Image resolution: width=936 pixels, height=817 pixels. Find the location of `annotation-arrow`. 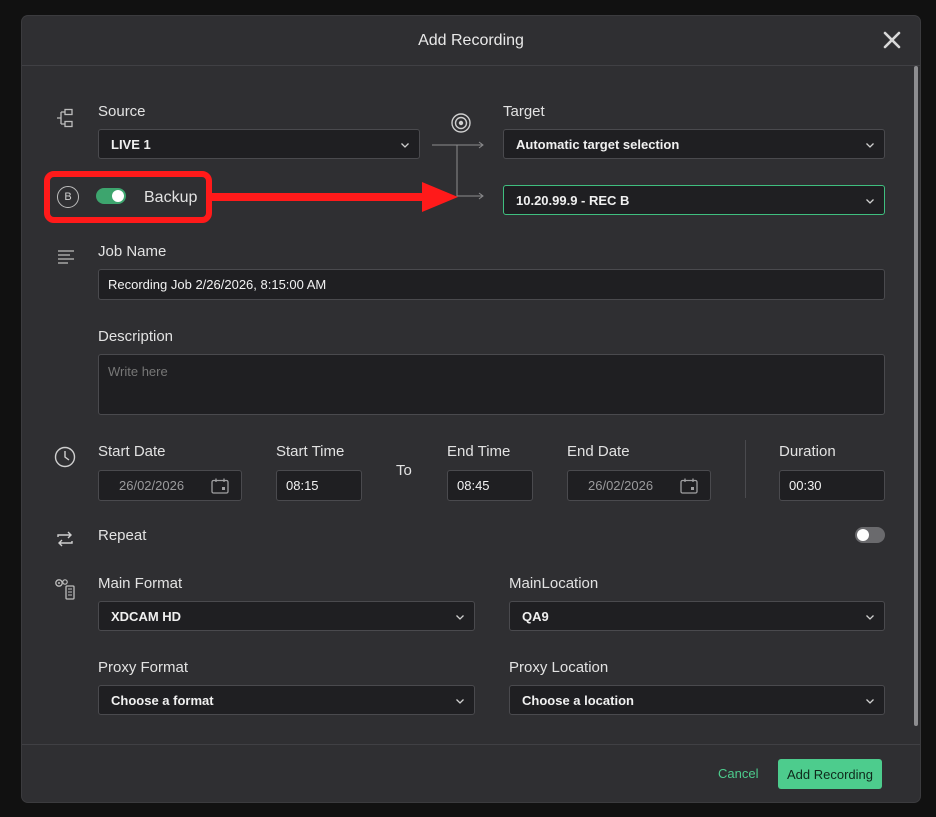

annotation-arrow is located at coordinates (336, 199).